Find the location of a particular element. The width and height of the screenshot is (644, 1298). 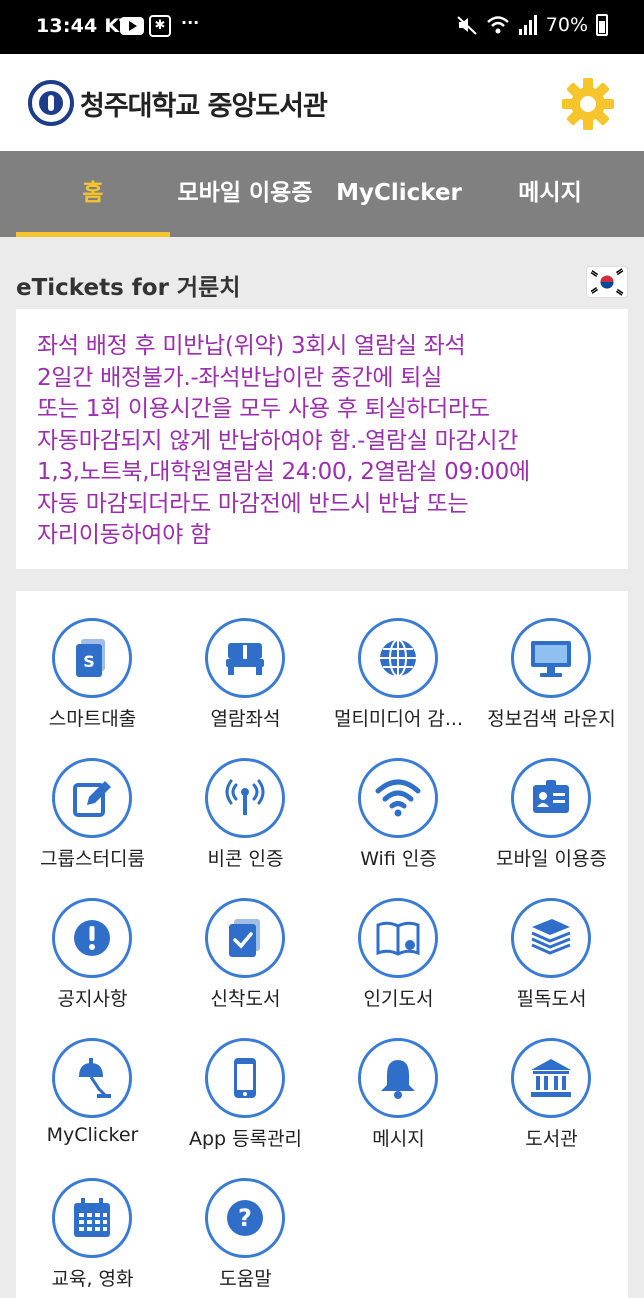

globe-icon is located at coordinates (398, 658).